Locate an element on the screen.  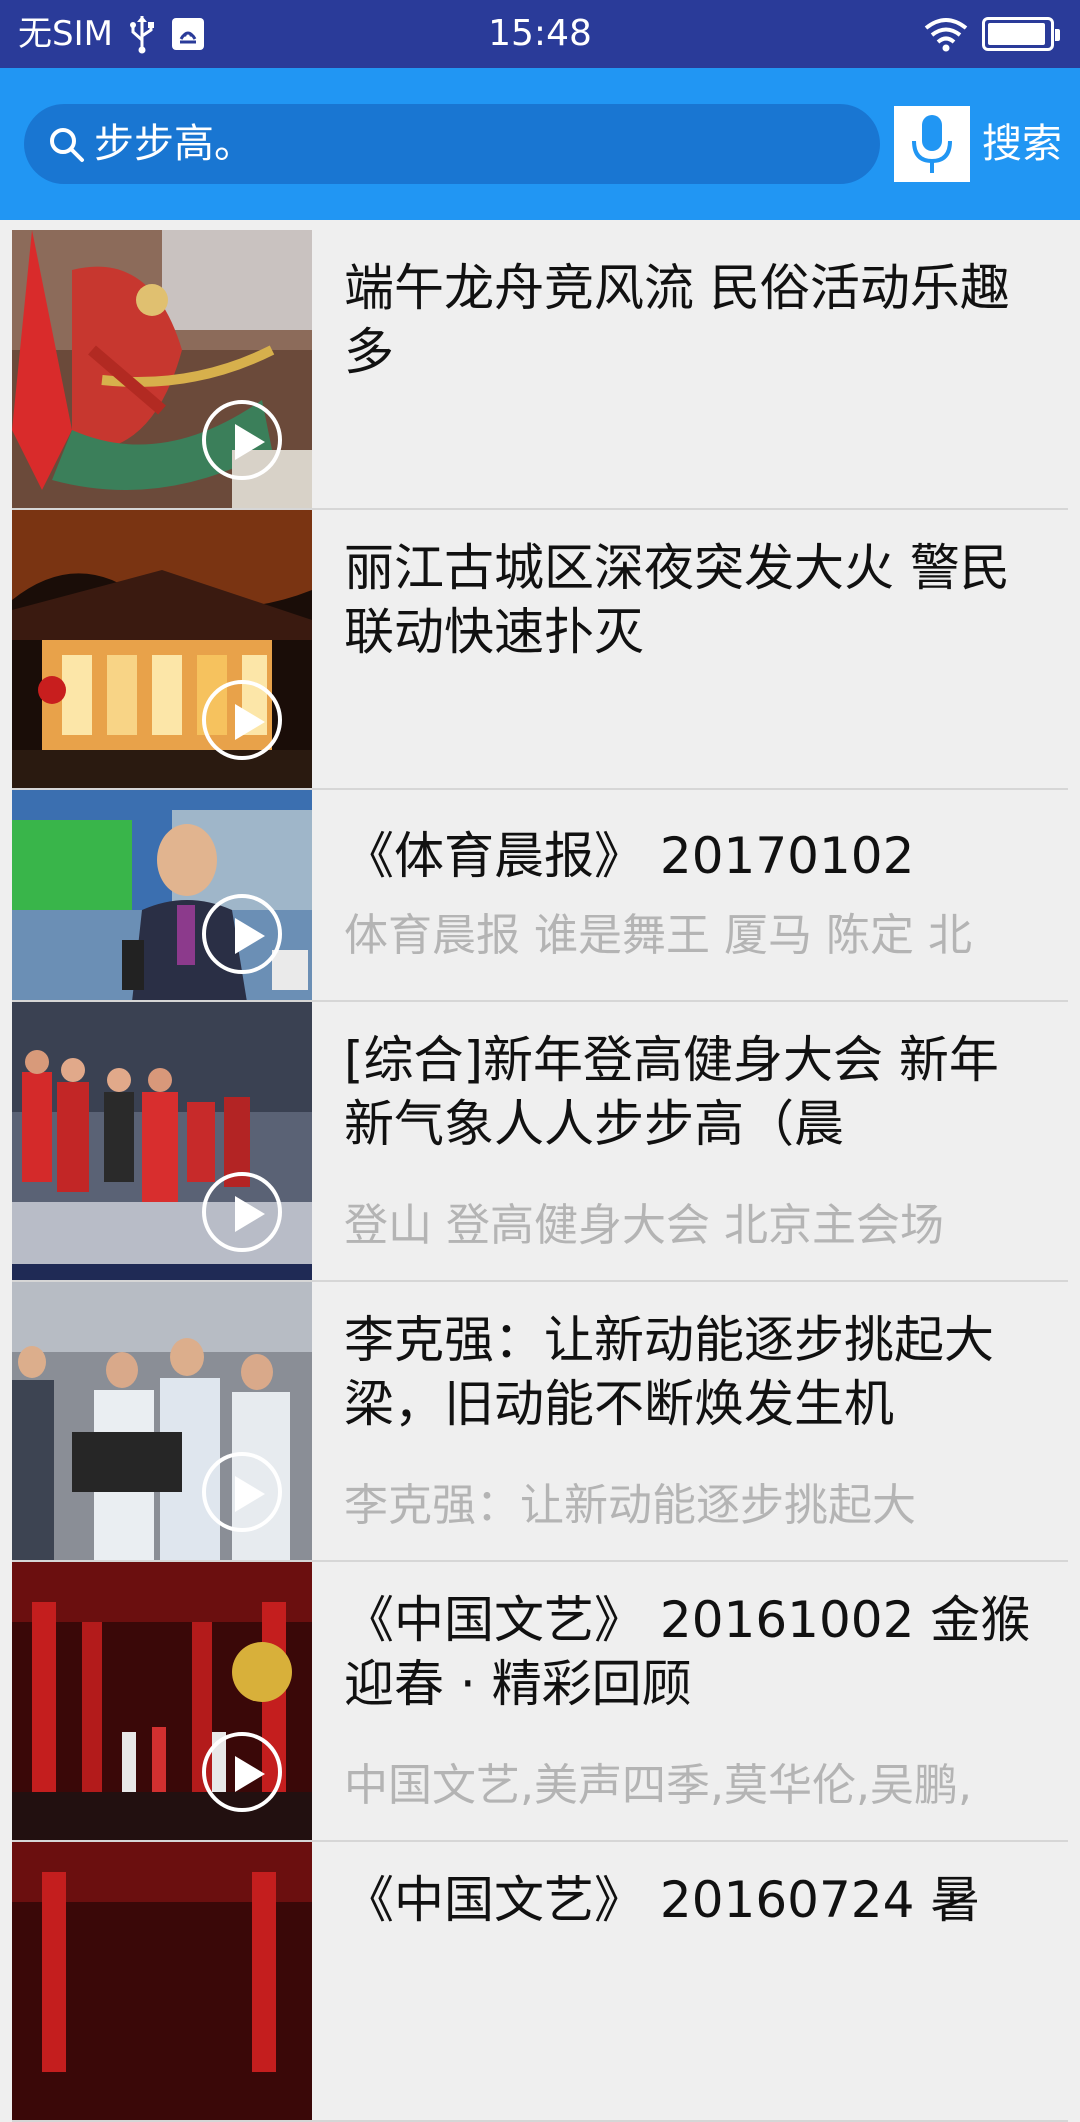
video-title: [综合]新年登高健身大会 新年新气象人人步步高（晨 is located at coordinates (671, 1092).